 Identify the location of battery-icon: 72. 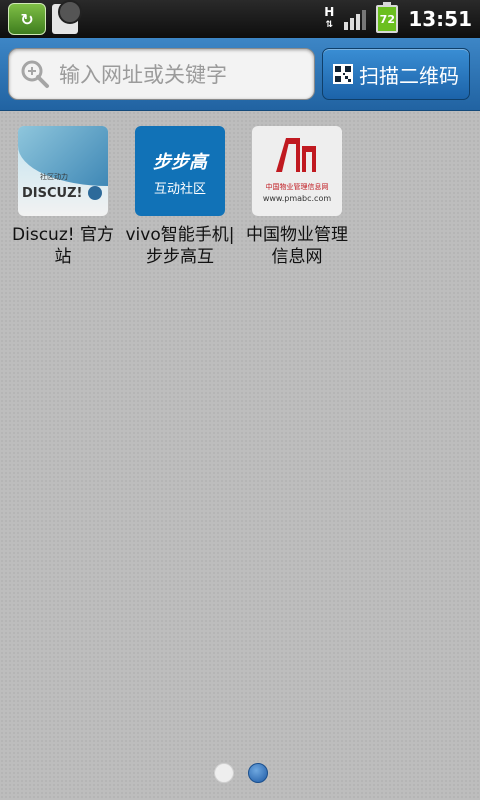
(387, 17).